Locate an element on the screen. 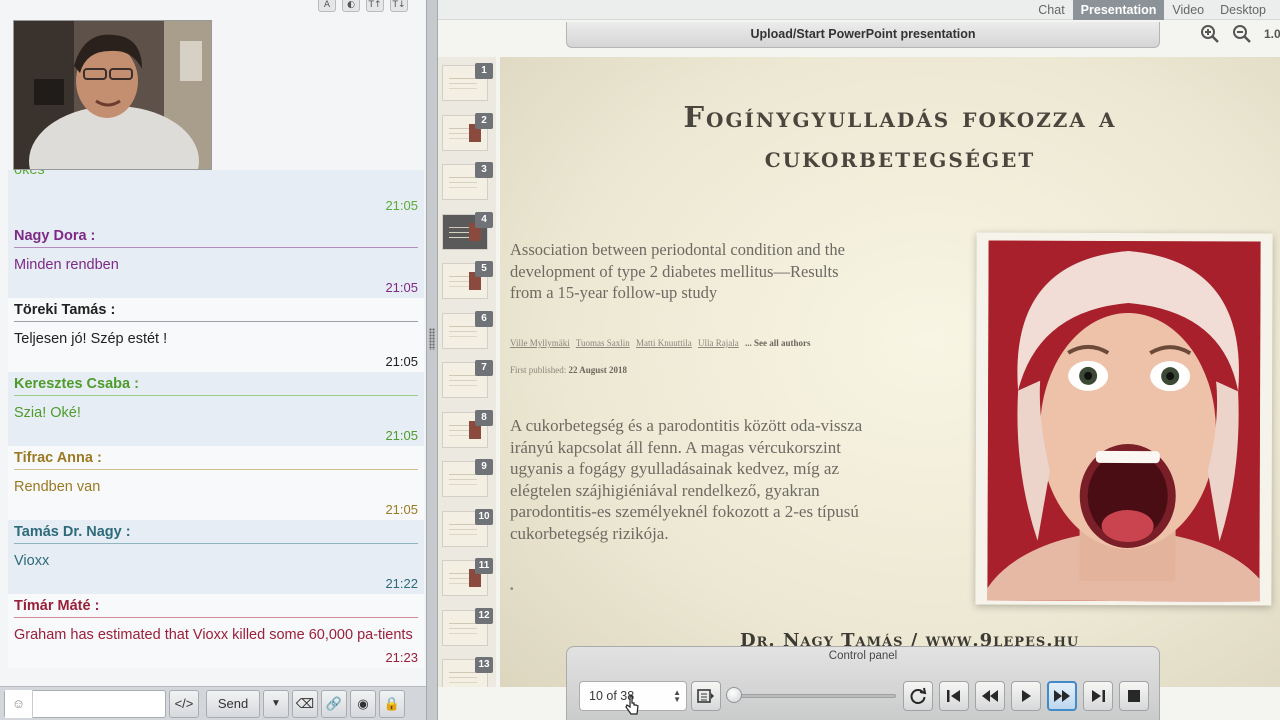 The height and width of the screenshot is (720, 1280). zoom-out-icon is located at coordinates (1242, 34).